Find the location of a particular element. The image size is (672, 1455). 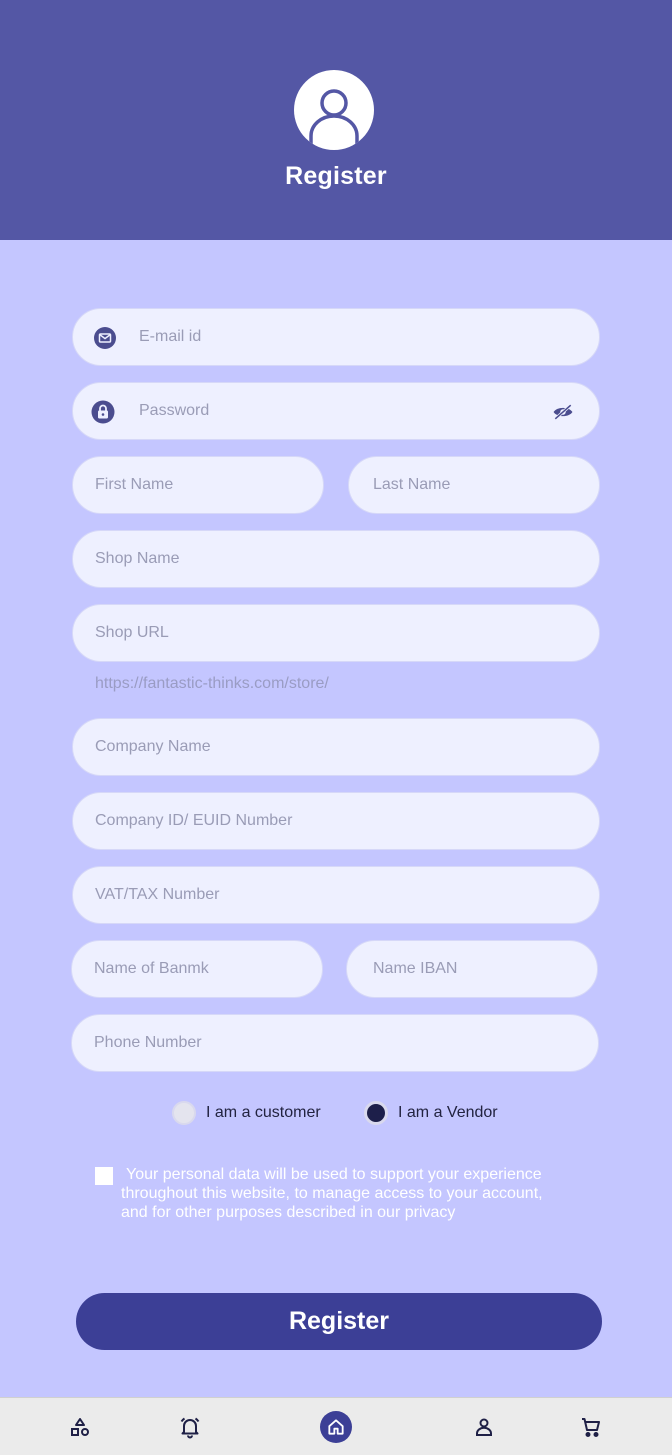

last-name-input is located at coordinates (478, 485).